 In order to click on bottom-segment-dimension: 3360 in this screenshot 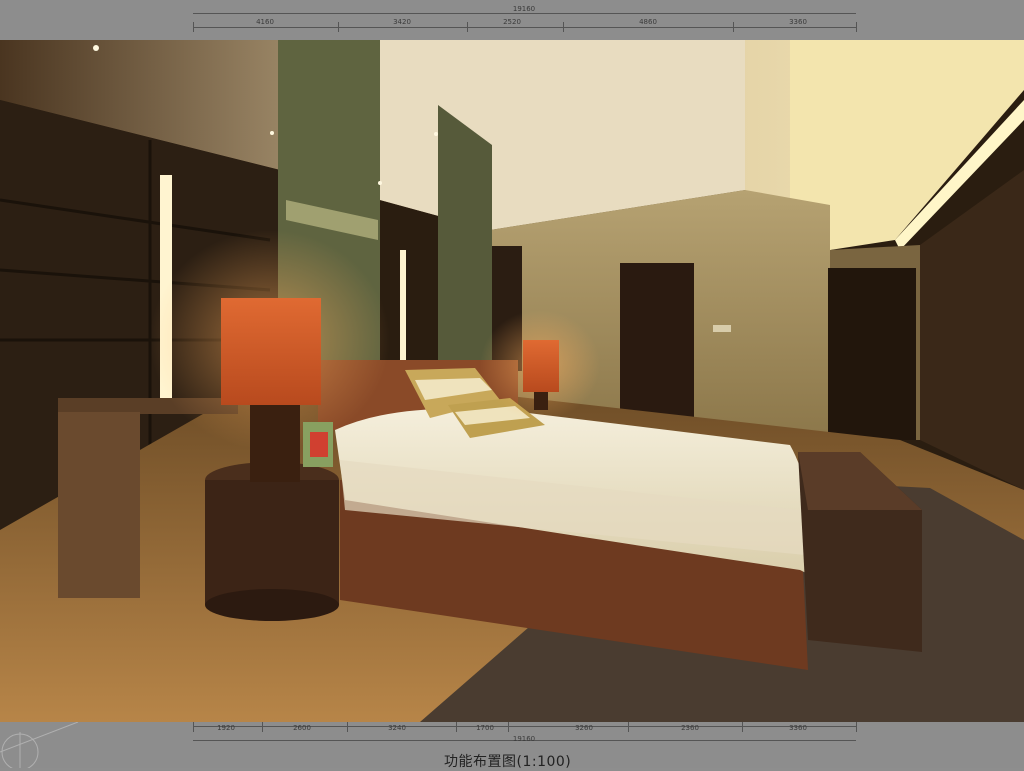, I will do `click(798, 728)`.